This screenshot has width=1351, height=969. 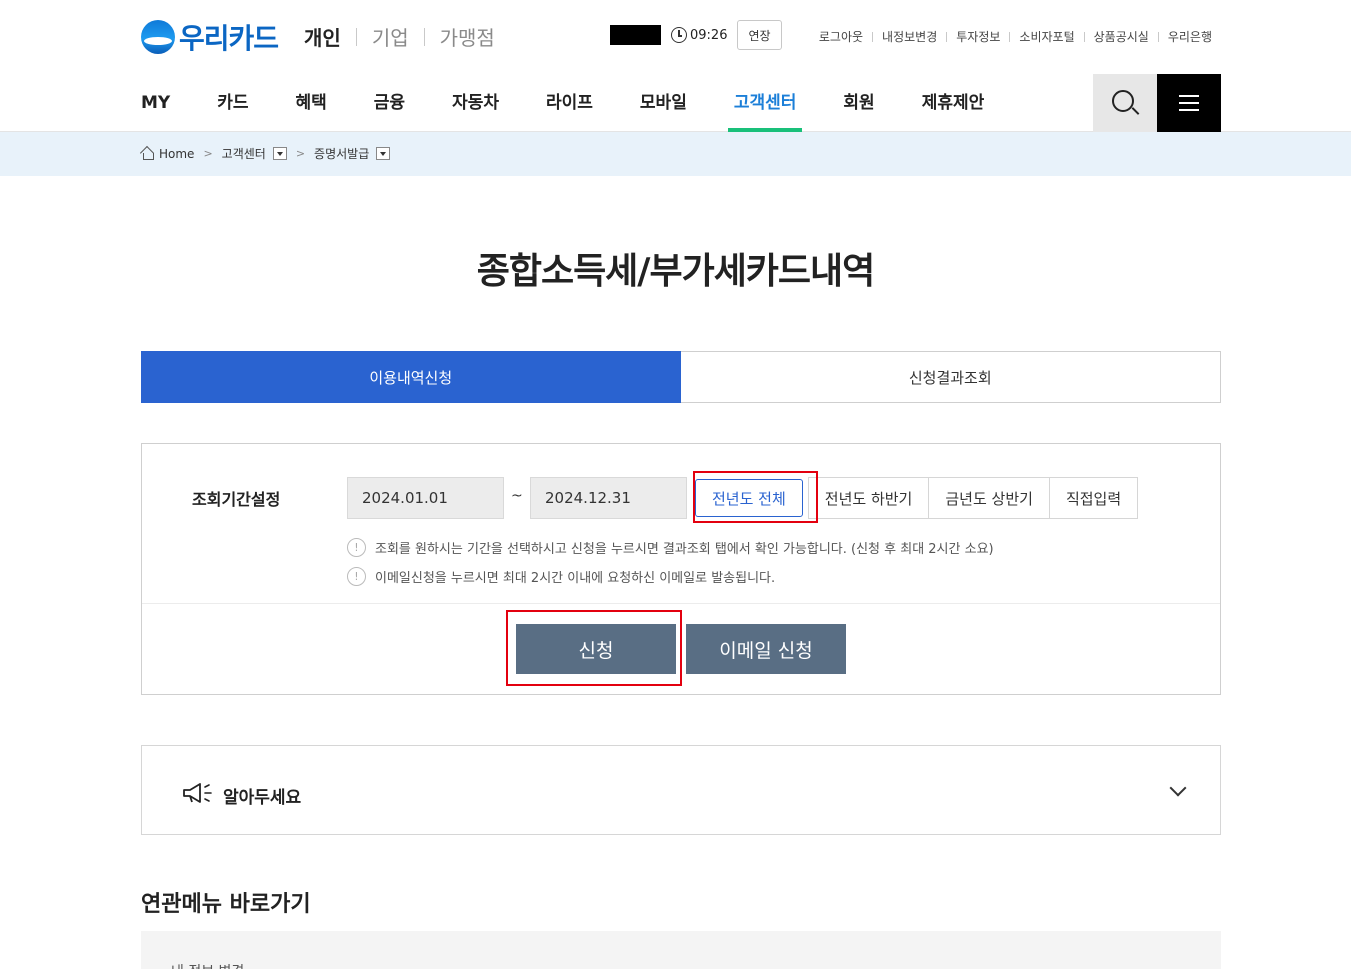 What do you see at coordinates (411, 377) in the screenshot?
I see `tab-usage-request: 이용내역신청` at bounding box center [411, 377].